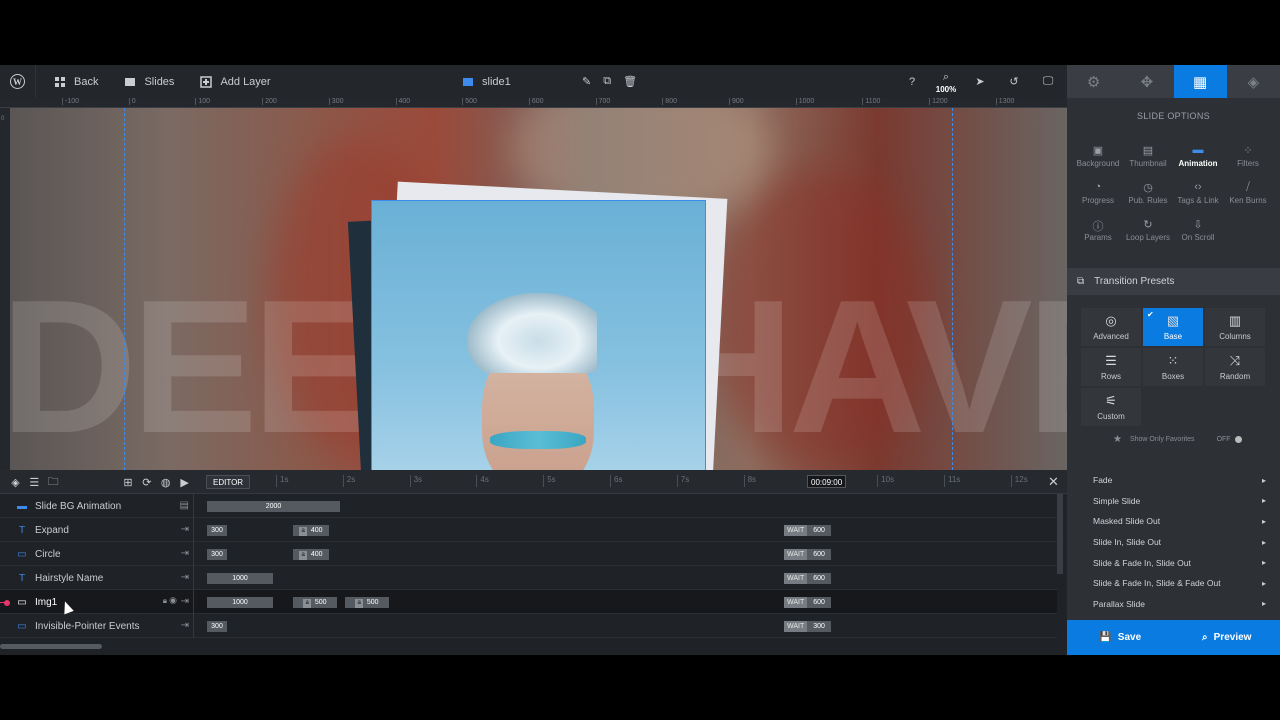 Image resolution: width=1280 pixels, height=720 pixels. I want to click on timeline-vertical-scrollbar, so click(1060, 534).